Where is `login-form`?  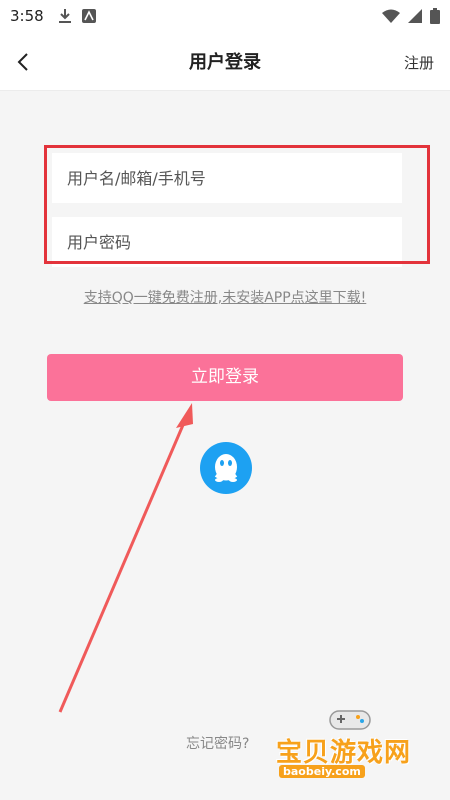
login-form is located at coordinates (227, 217).